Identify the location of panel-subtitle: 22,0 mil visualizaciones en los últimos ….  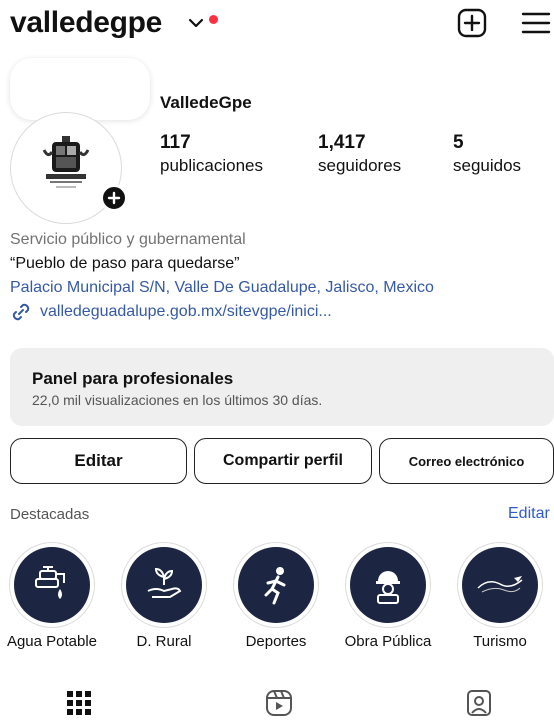
(177, 400).